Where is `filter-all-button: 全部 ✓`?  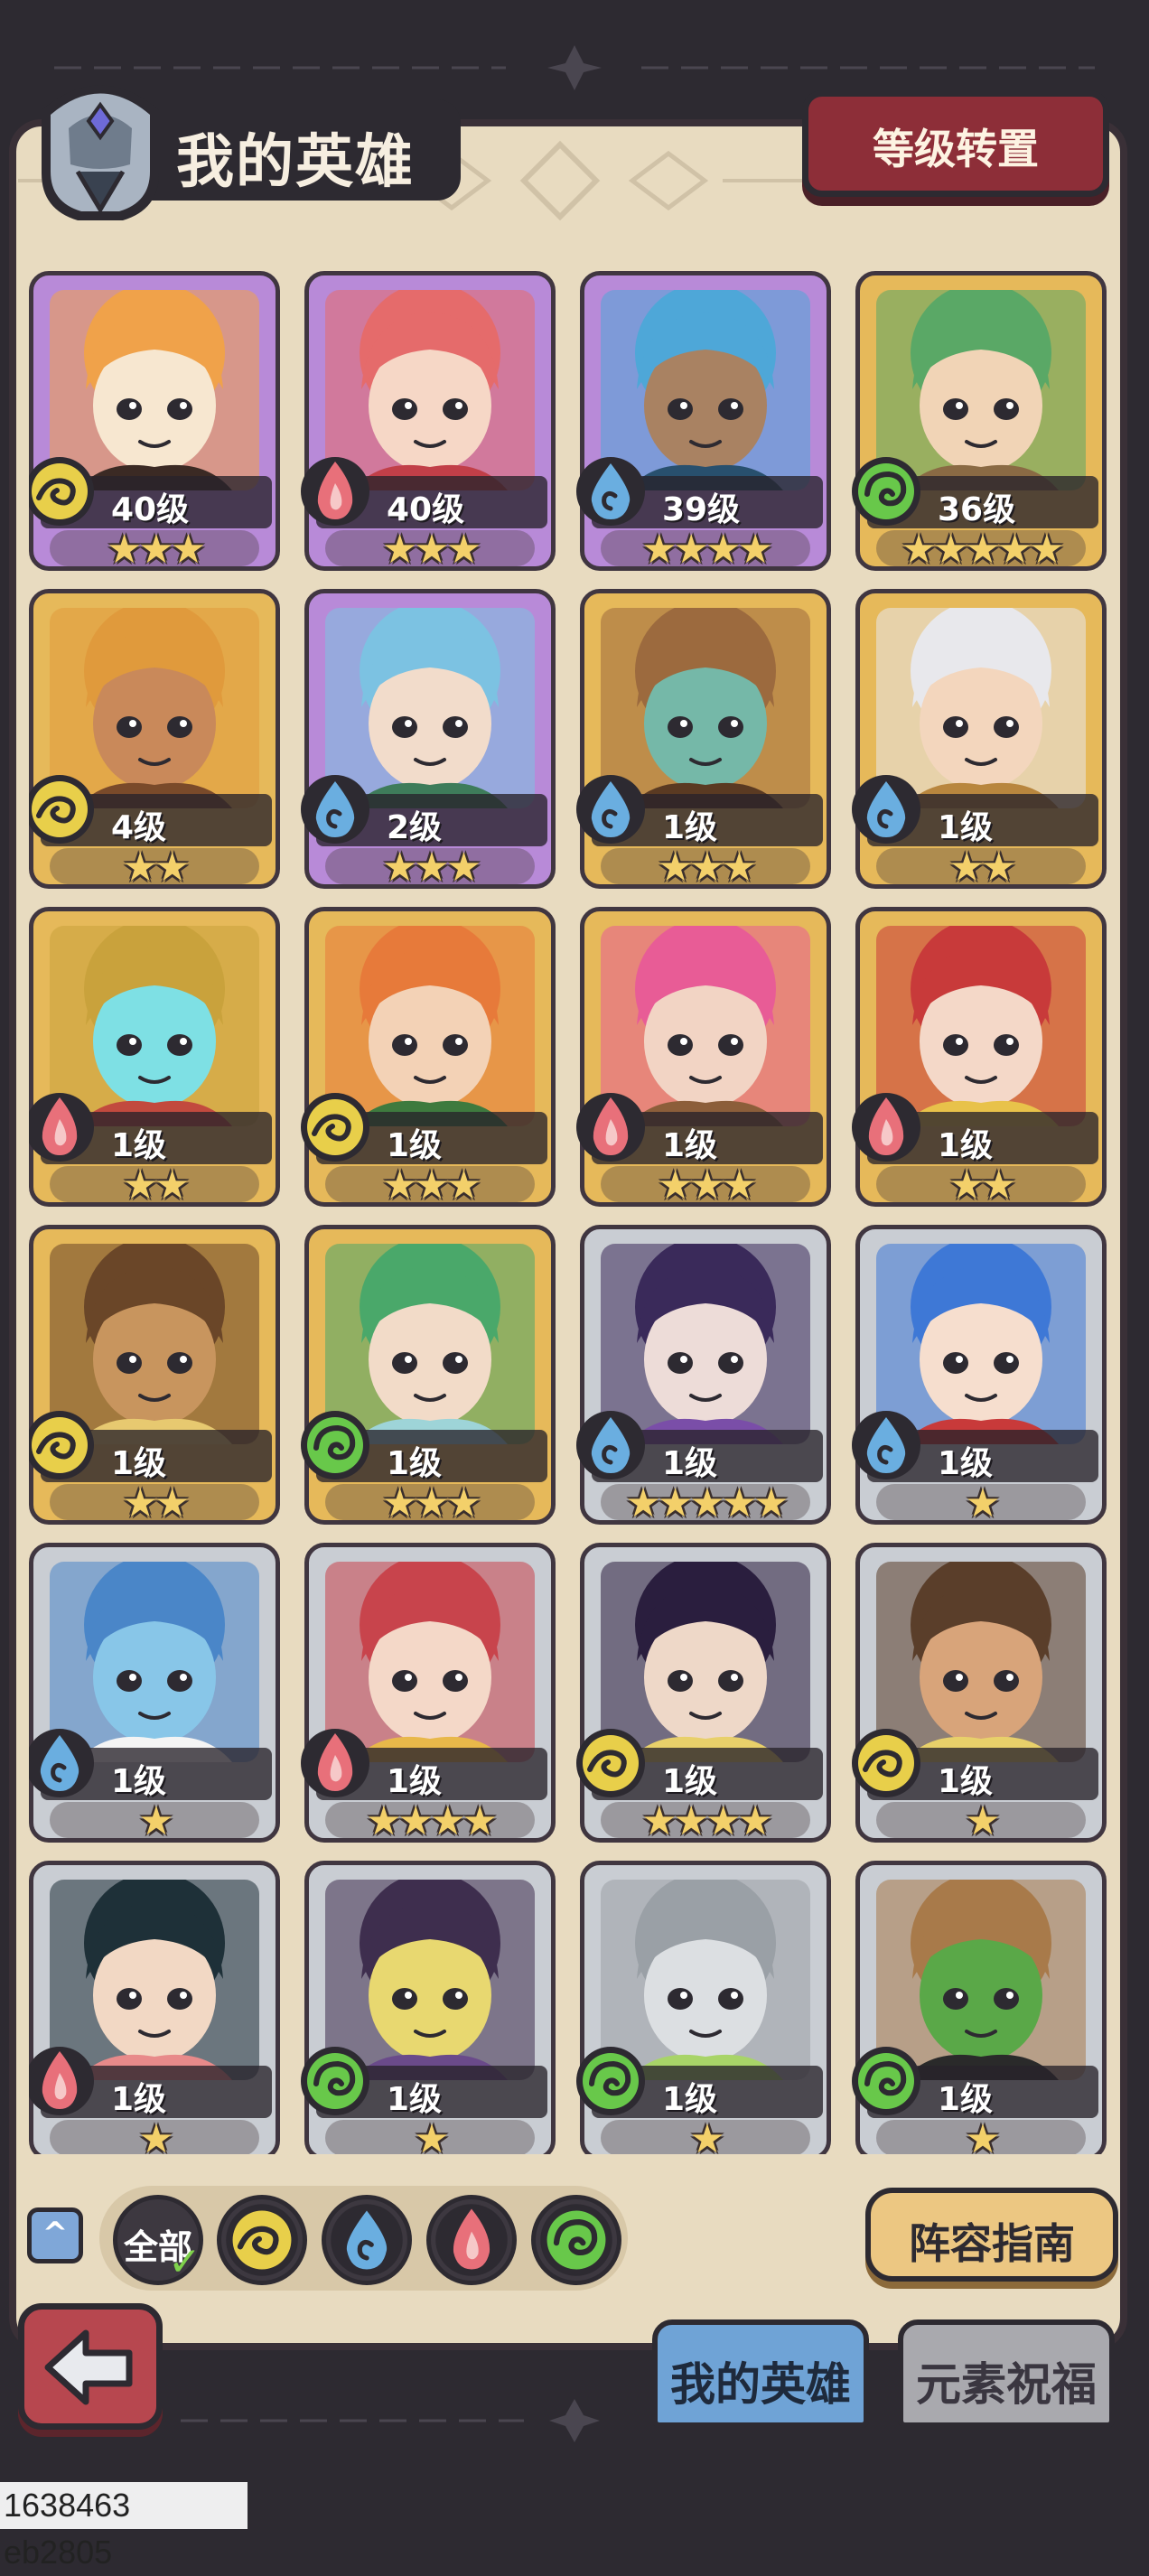 filter-all-button: 全部 ✓ is located at coordinates (158, 2240).